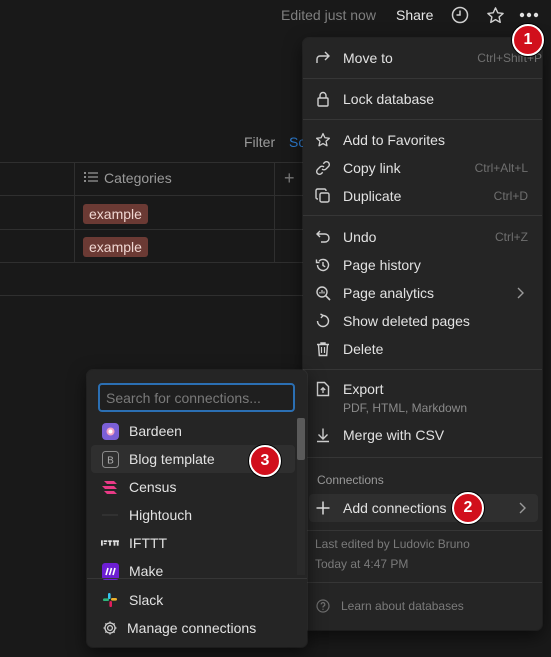 The width and height of the screenshot is (551, 657). What do you see at coordinates (422, 389) in the screenshot?
I see `menu-item-export: Export` at bounding box center [422, 389].